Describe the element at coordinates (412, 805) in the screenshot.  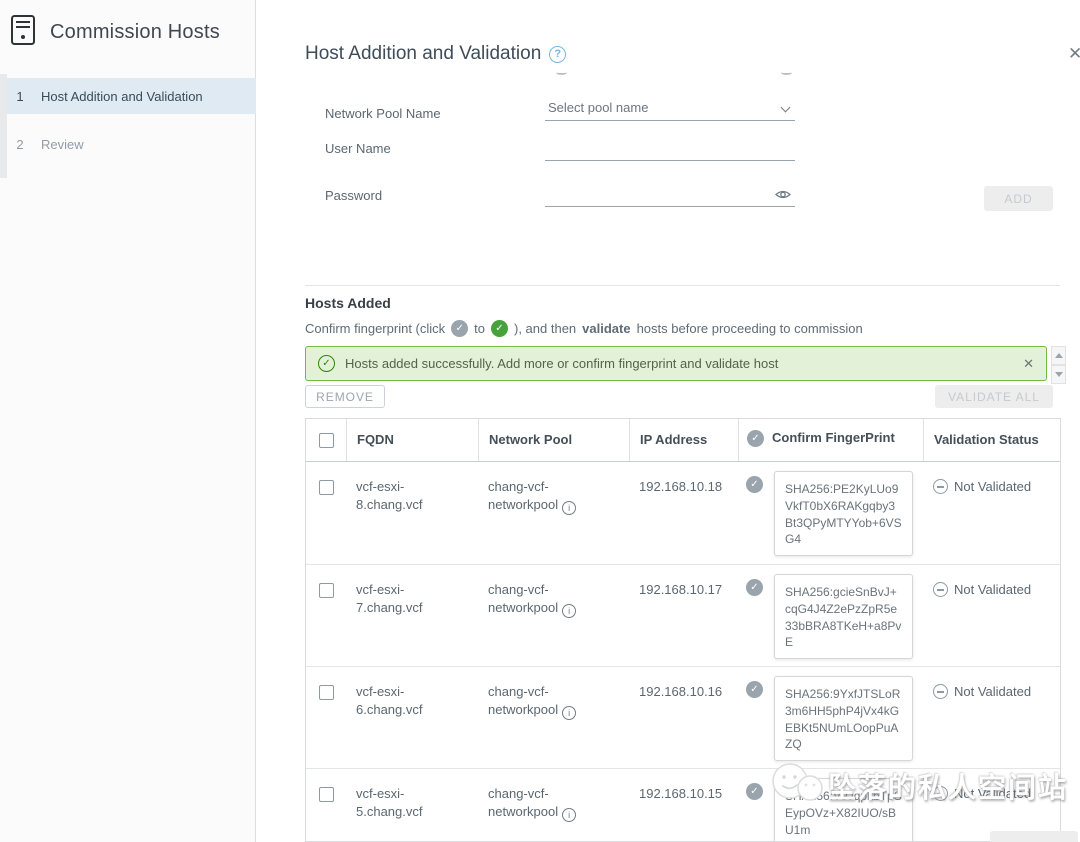
I see `fqdn-cell: vcf-esxi-5.chang.vcf` at that location.